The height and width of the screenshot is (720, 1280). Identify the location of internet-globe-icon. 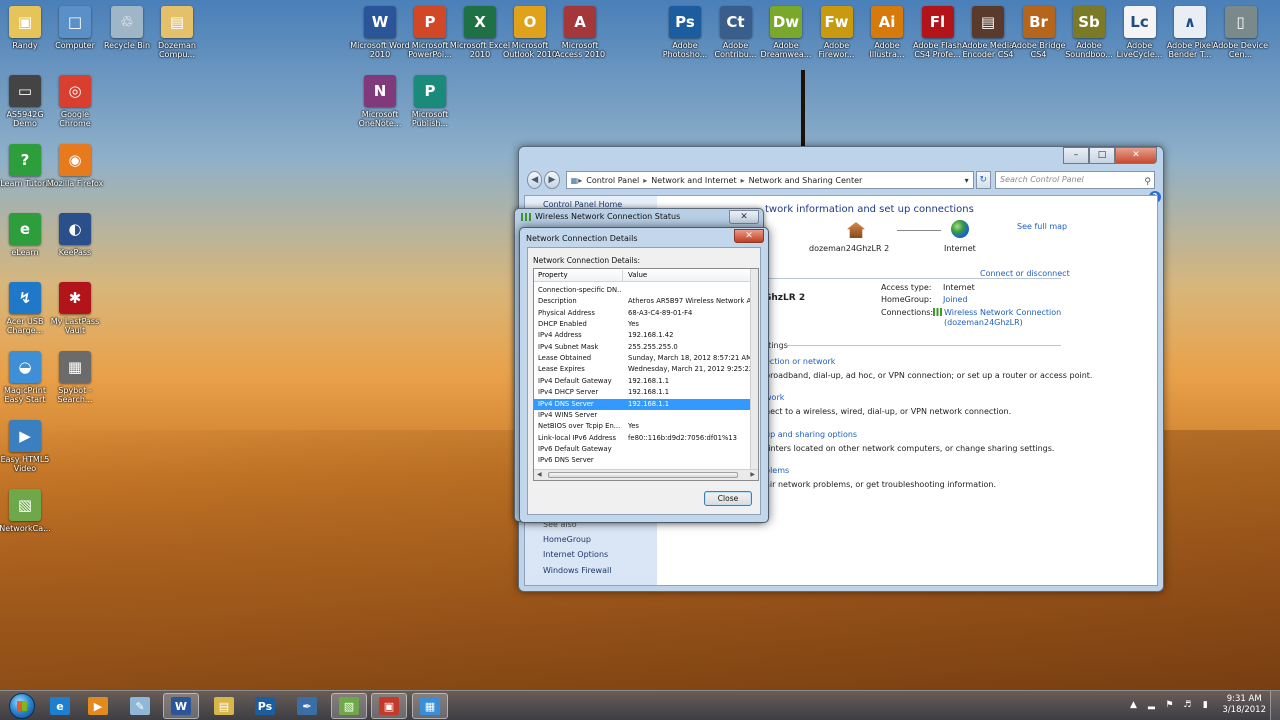
(960, 229).